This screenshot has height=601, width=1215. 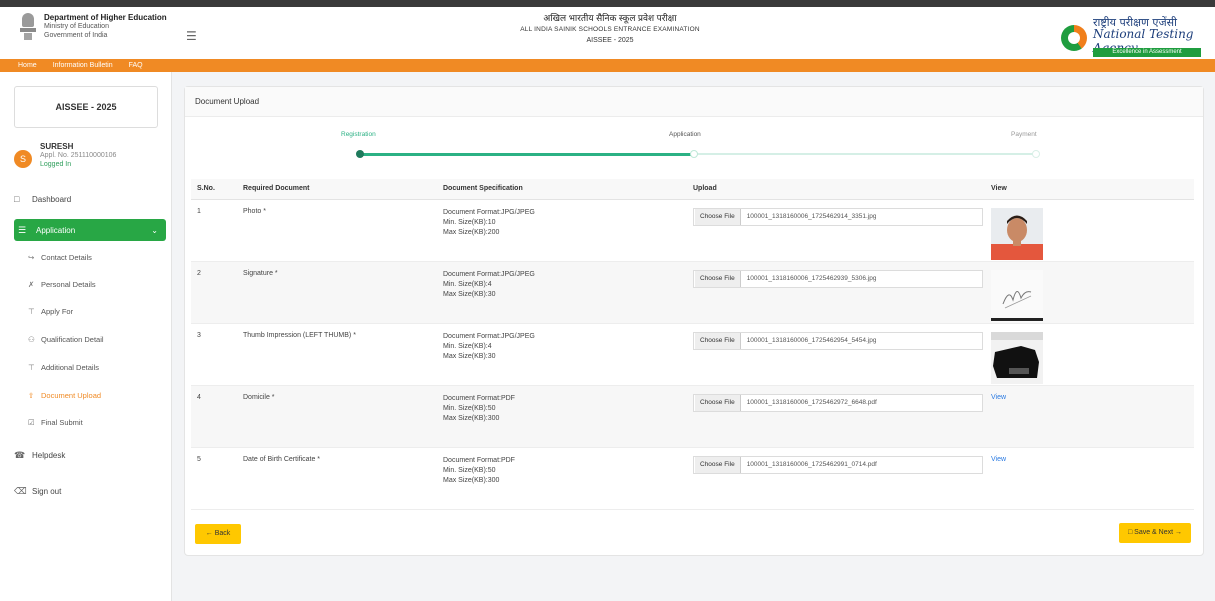 What do you see at coordinates (98, 422) in the screenshot?
I see `sidebar-item-final-submit: ☑ Final Submit` at bounding box center [98, 422].